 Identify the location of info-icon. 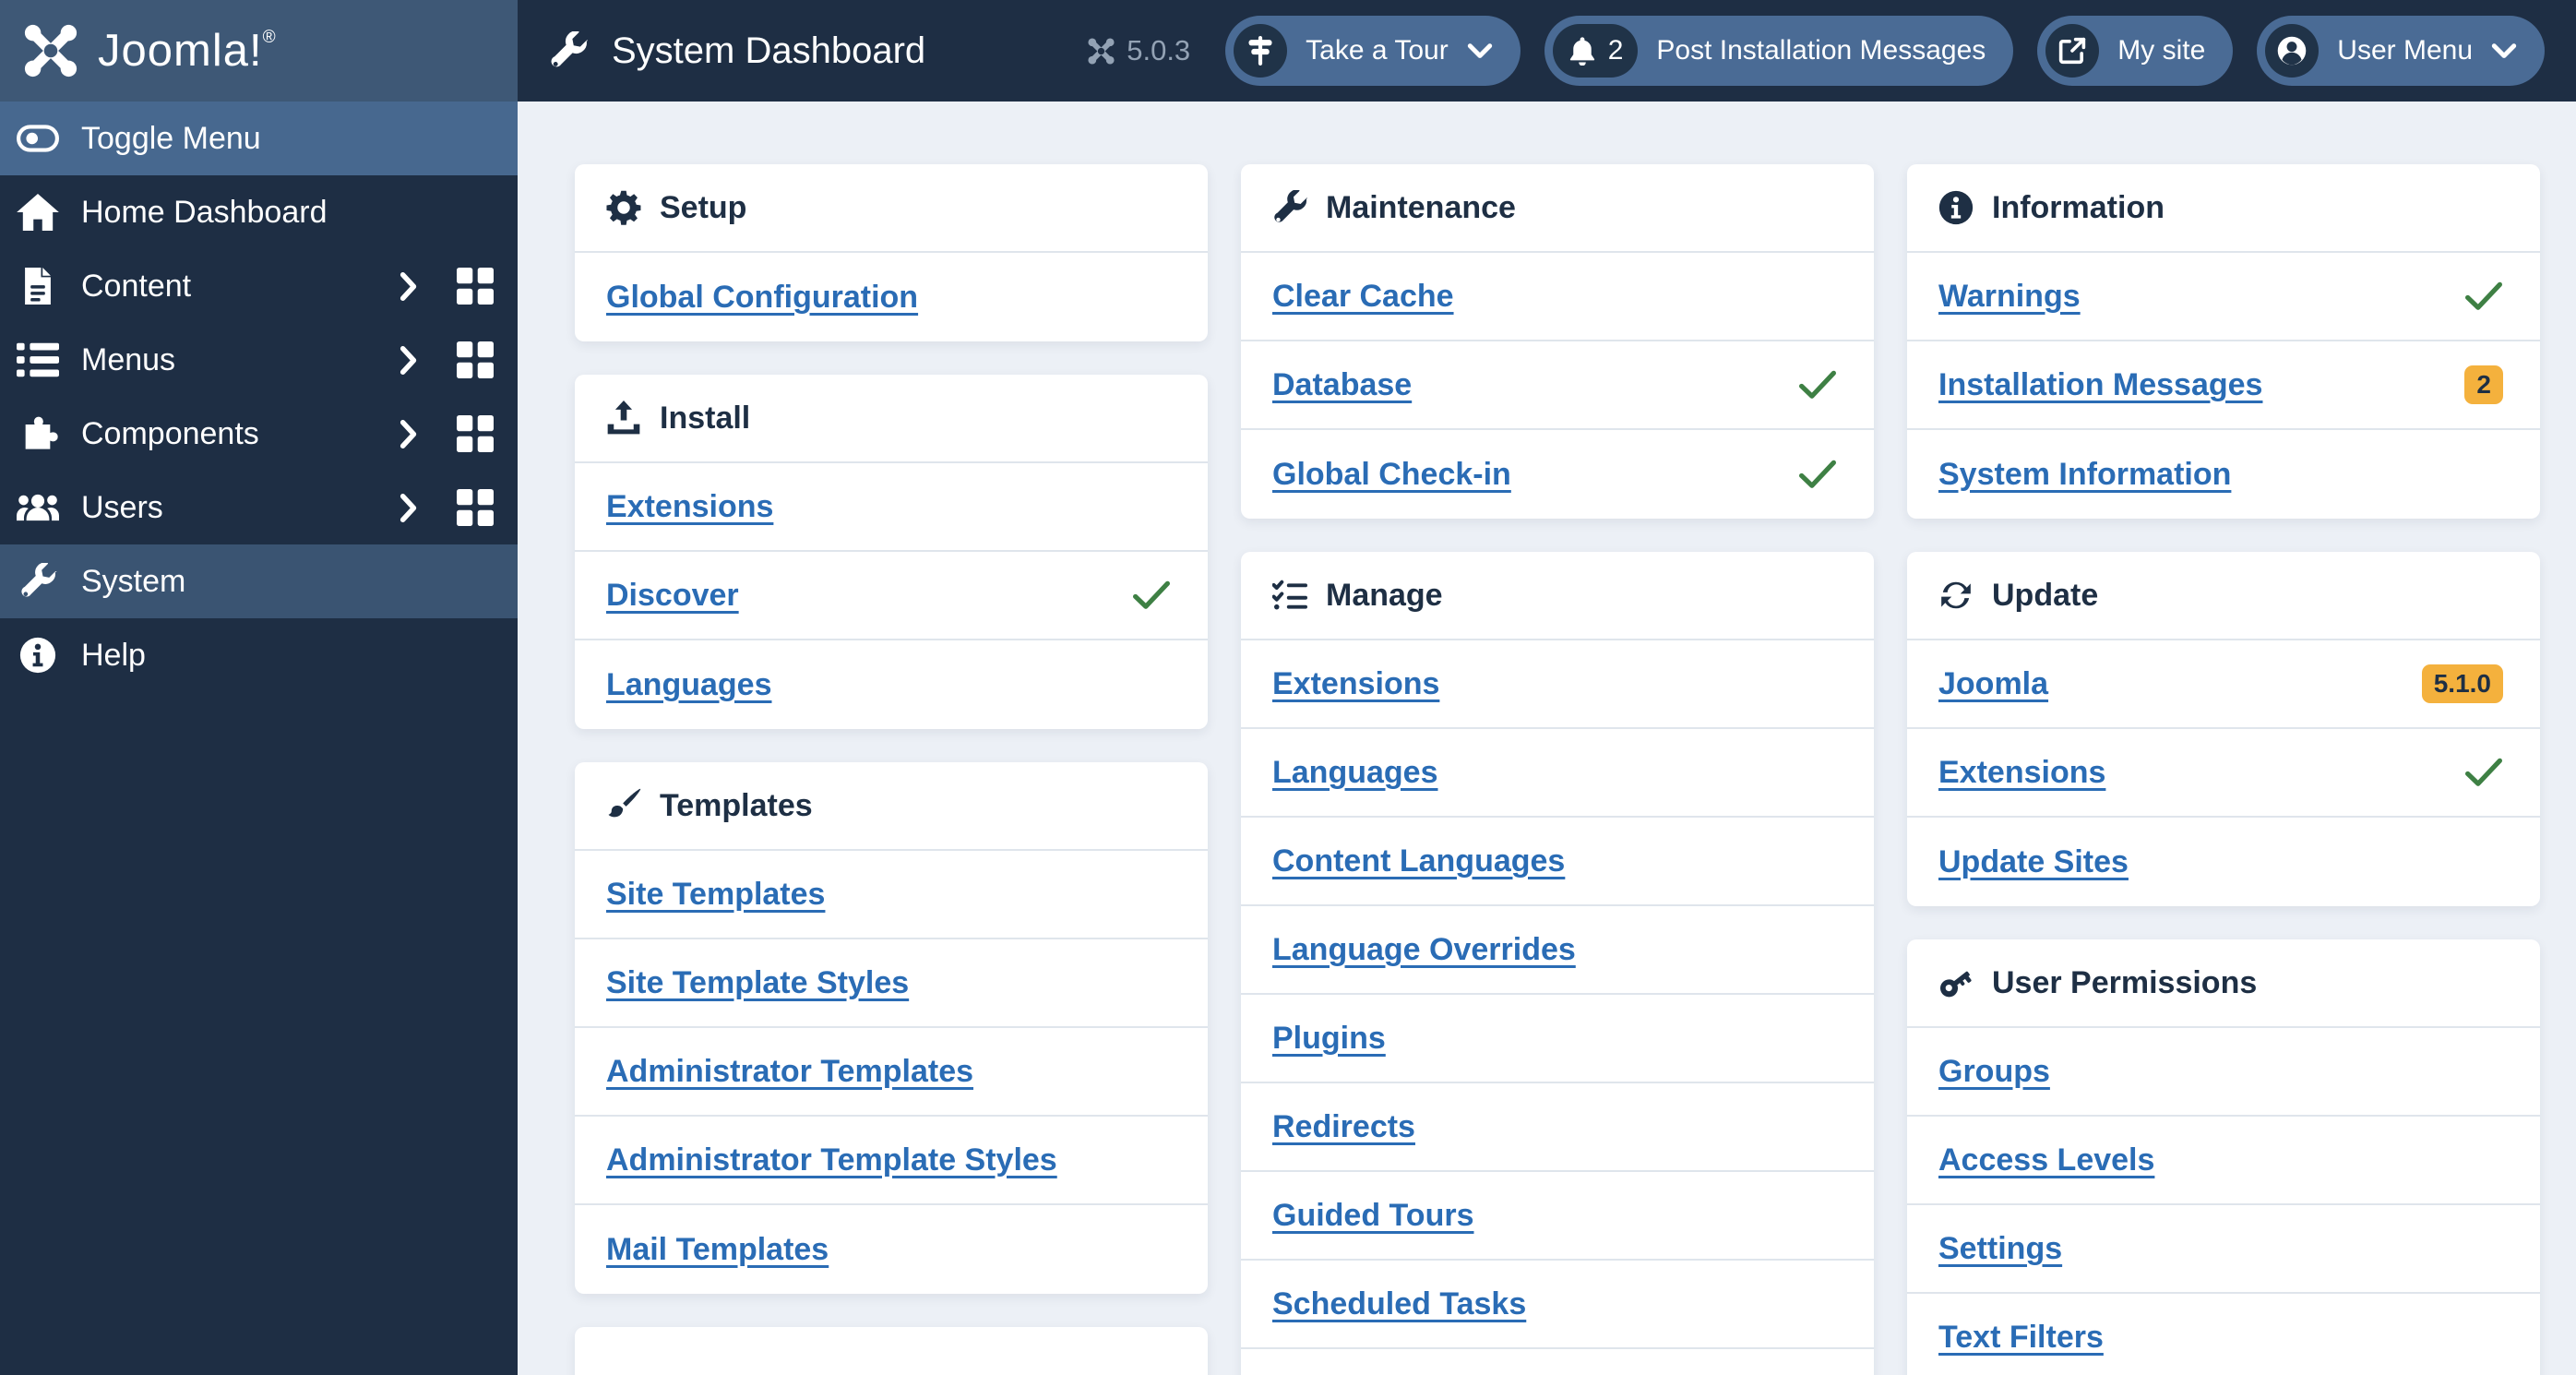
(38, 655).